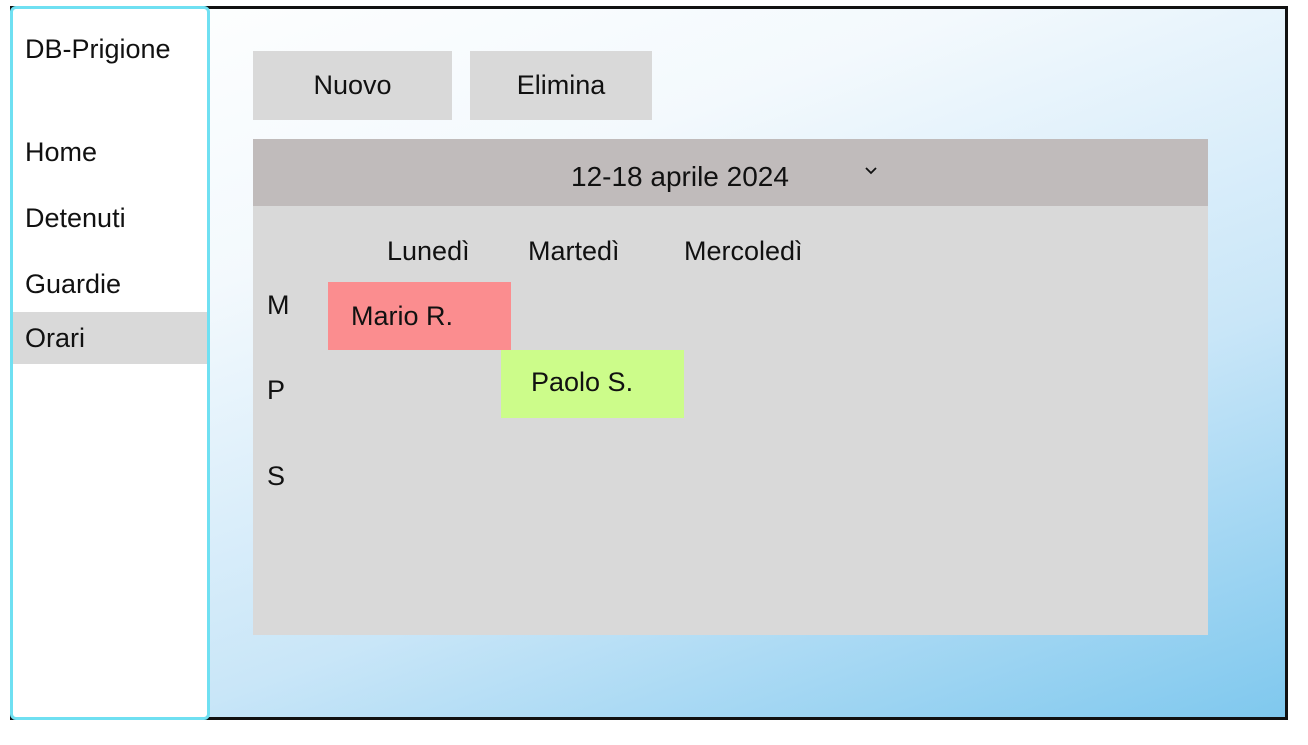  I want to click on schedule-event: Paolo S., so click(592, 384).